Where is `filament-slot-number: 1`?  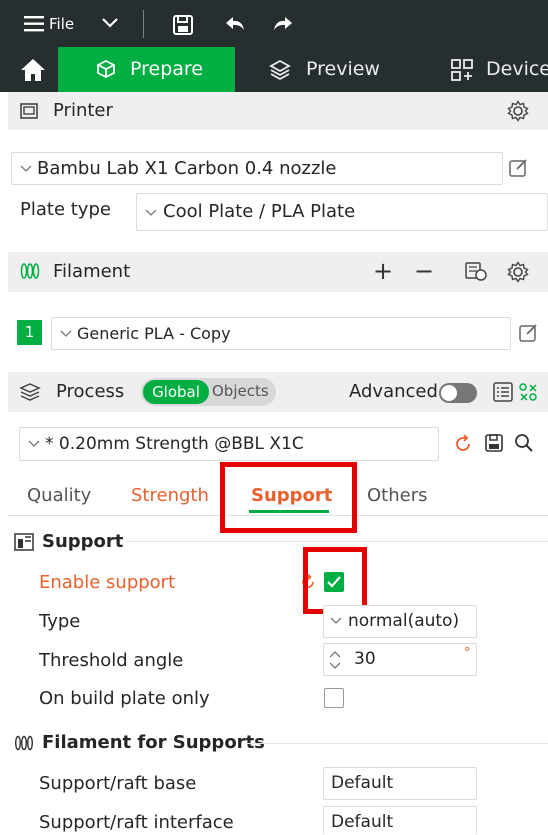 filament-slot-number: 1 is located at coordinates (29, 332).